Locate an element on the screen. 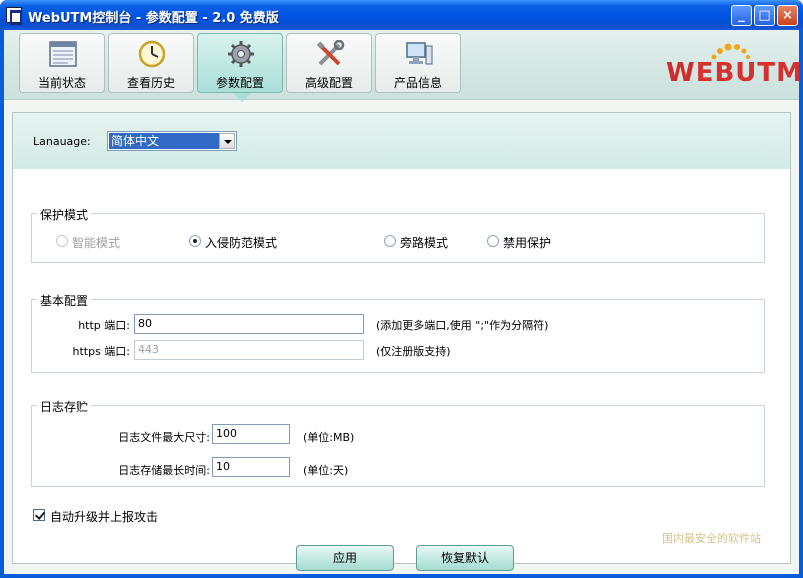  group-title: 保护模式 is located at coordinates (64, 214).